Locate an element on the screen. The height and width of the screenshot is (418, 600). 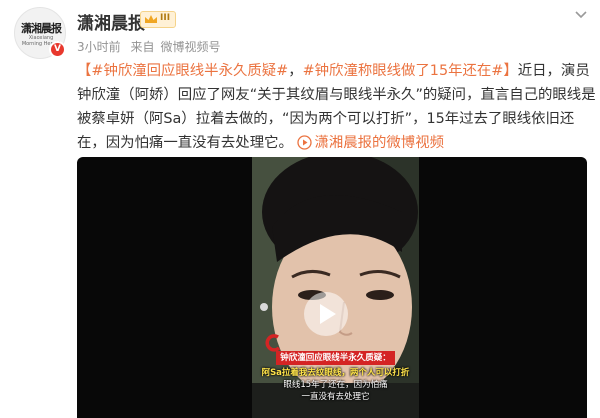
vip-badge: III is located at coordinates (158, 19).